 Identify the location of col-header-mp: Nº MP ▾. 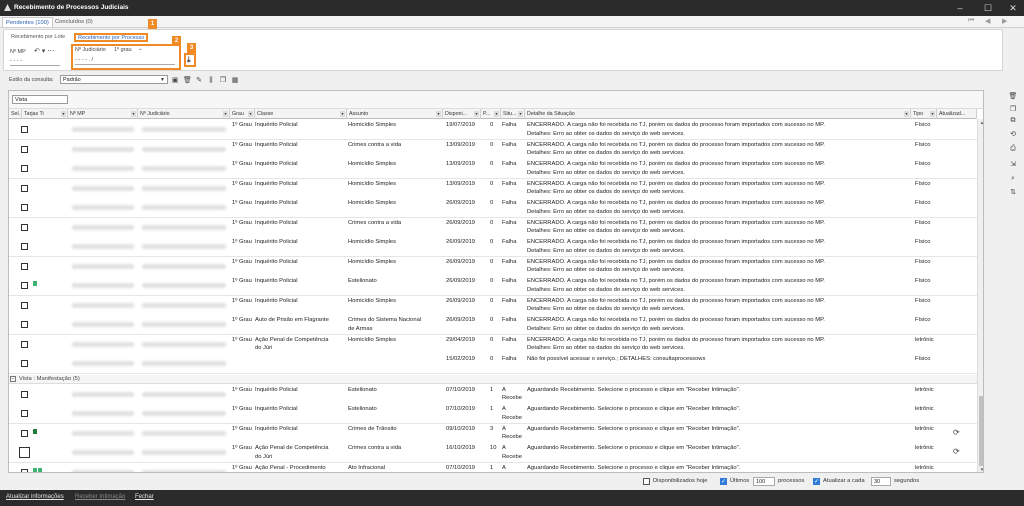
(103, 114).